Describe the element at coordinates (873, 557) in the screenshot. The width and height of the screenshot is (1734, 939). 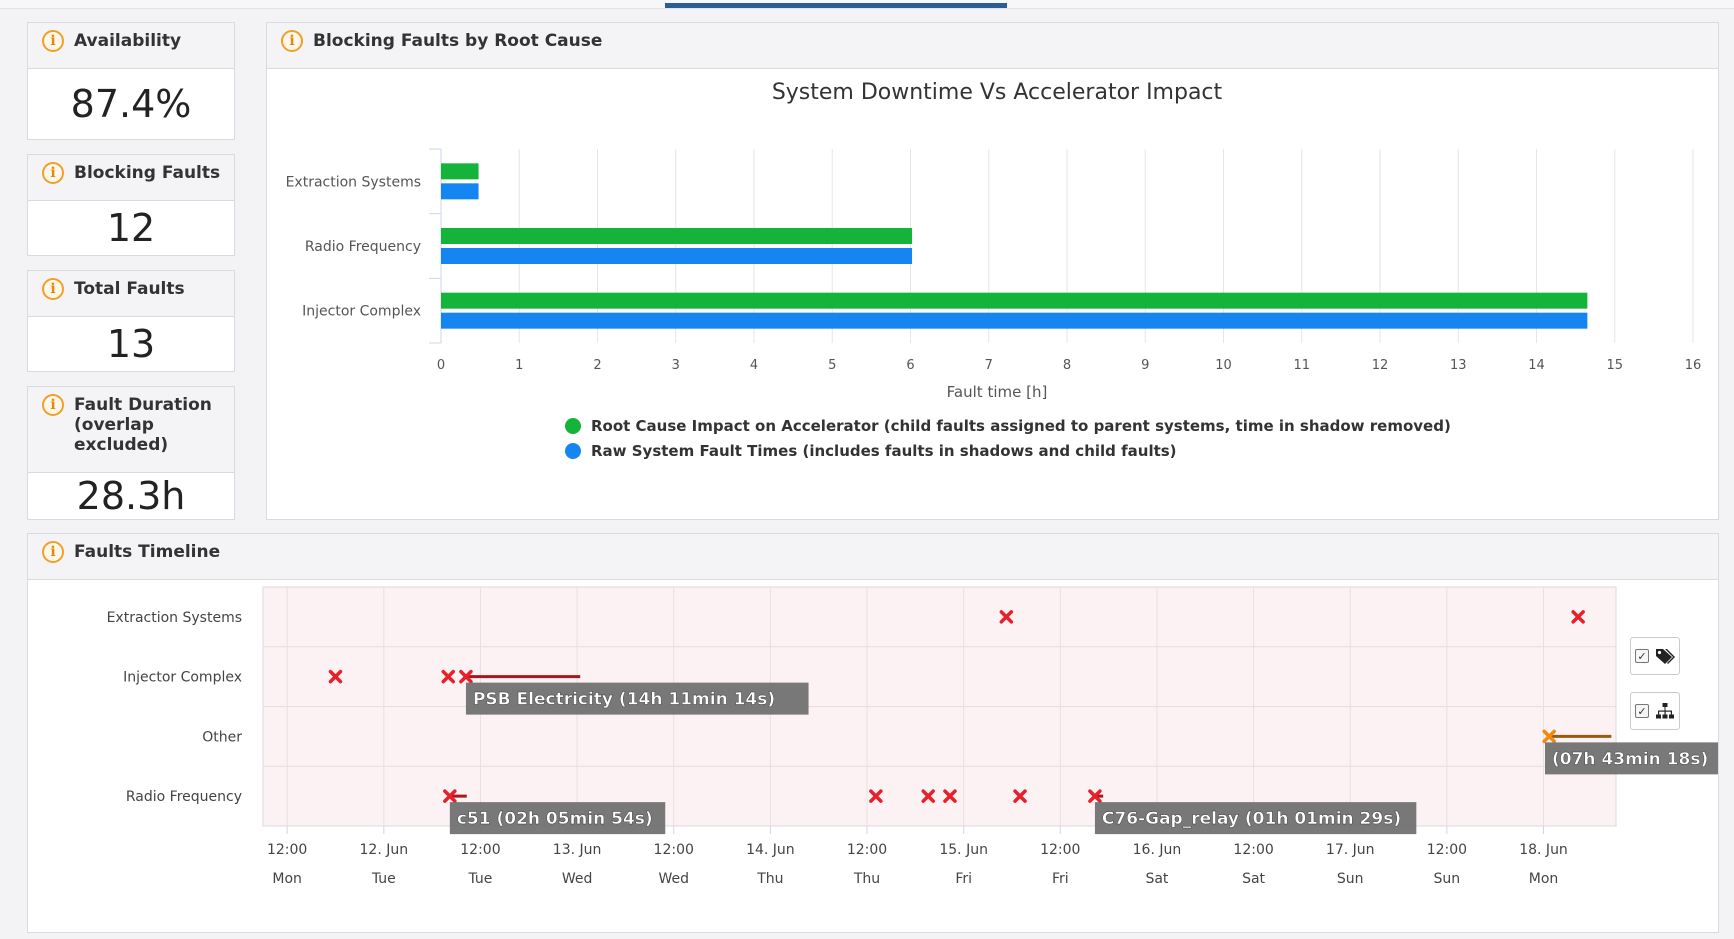
I see `faults-timeline-header: i Faults Timeline` at that location.